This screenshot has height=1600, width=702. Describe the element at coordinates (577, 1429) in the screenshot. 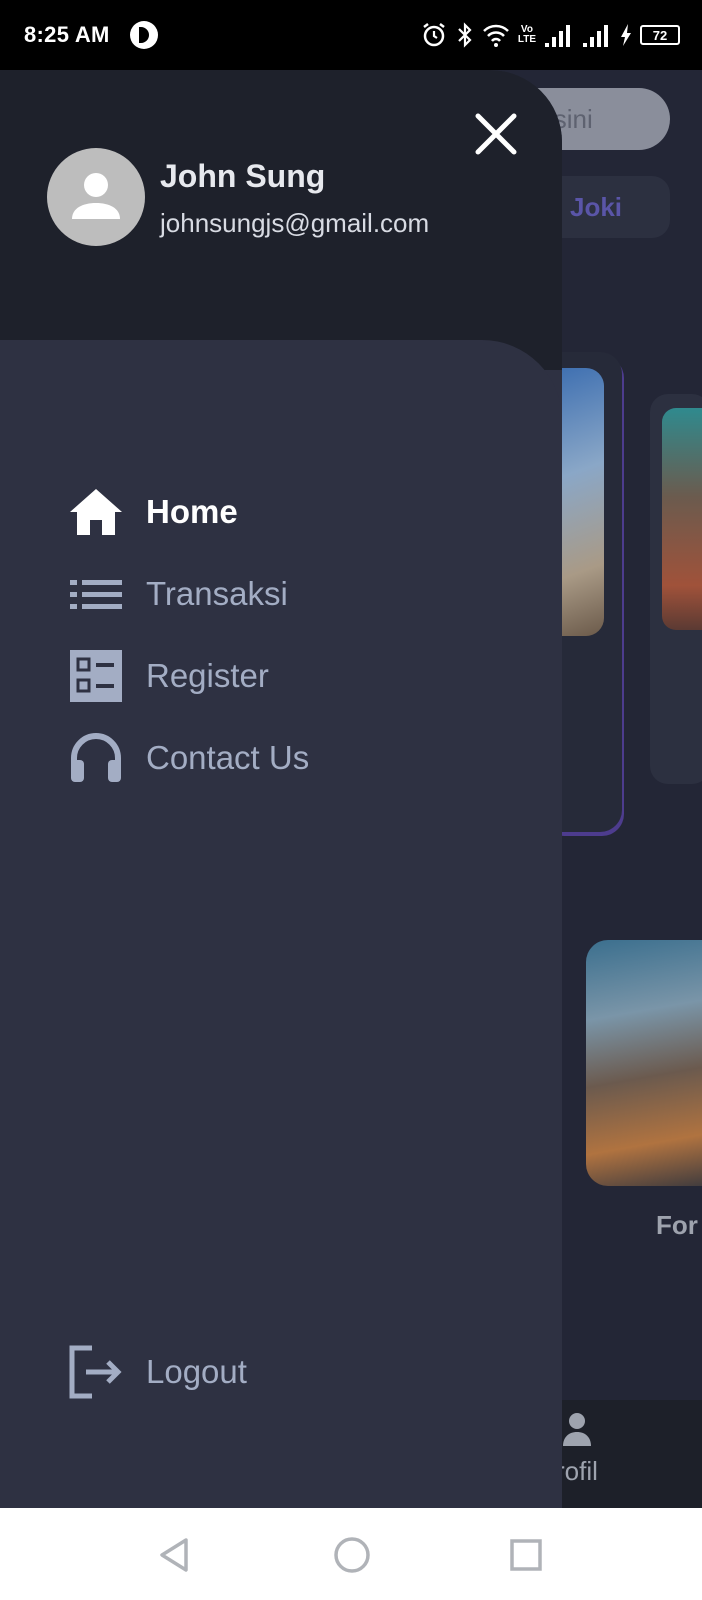

I see `profile-icon` at that location.